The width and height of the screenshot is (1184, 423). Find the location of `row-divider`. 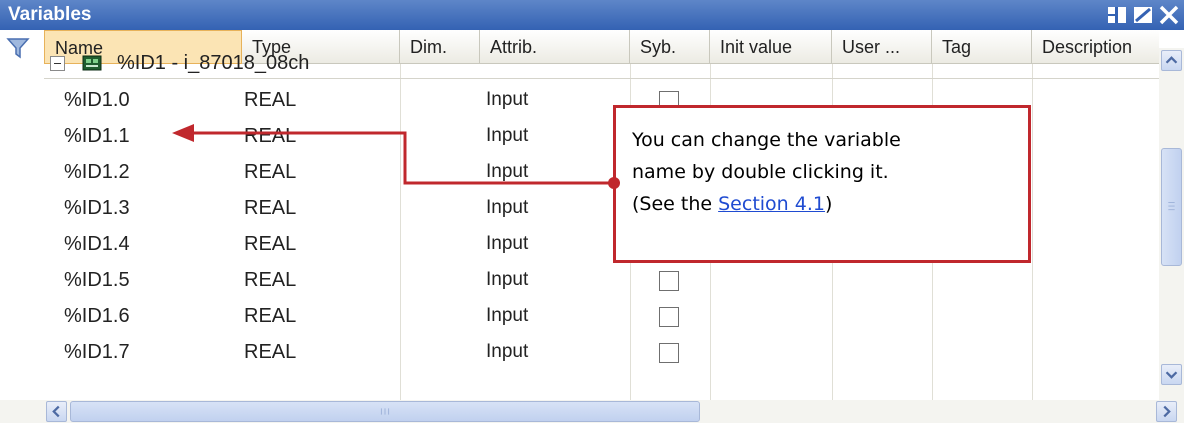

row-divider is located at coordinates (601, 78).